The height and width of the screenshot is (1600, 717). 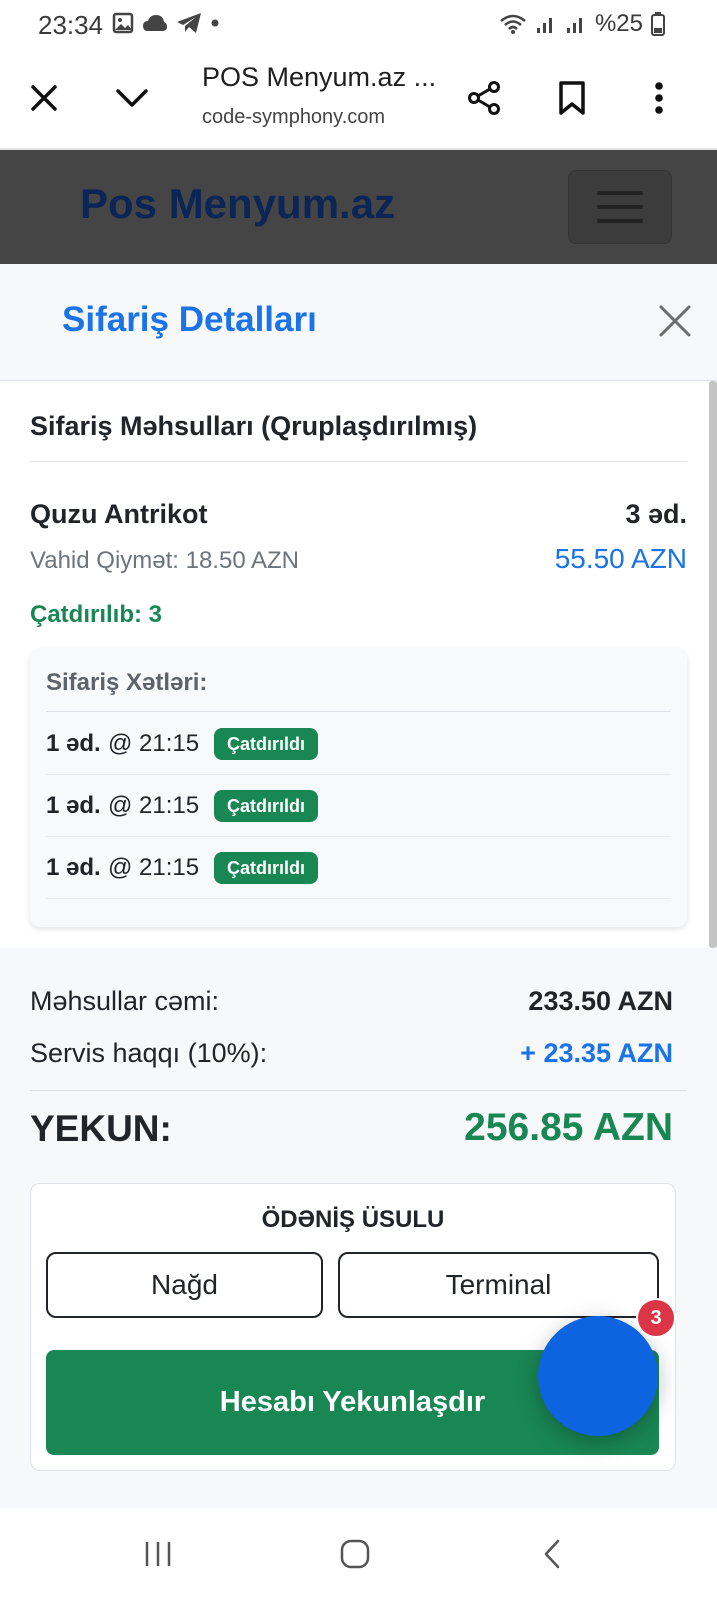 I want to click on home-icon, so click(x=355, y=1554).